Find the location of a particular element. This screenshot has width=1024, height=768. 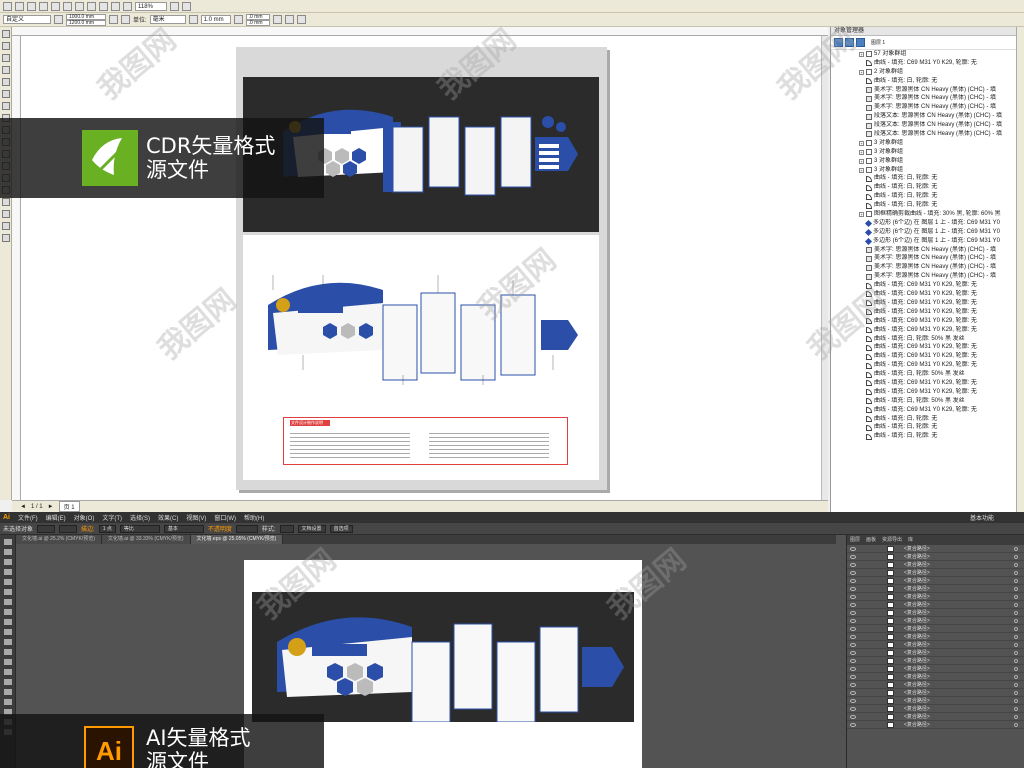

object-tree-row: 段落文本: 思源黑体 CN Heavy (黑体) (CHC) - 填 is located at coordinates (937, 116).